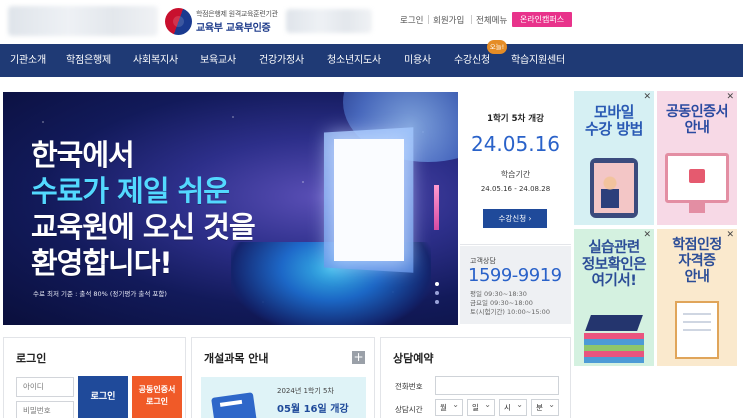  Describe the element at coordinates (614, 129) in the screenshot. I see `side-banner-line: 수강 방법` at that location.